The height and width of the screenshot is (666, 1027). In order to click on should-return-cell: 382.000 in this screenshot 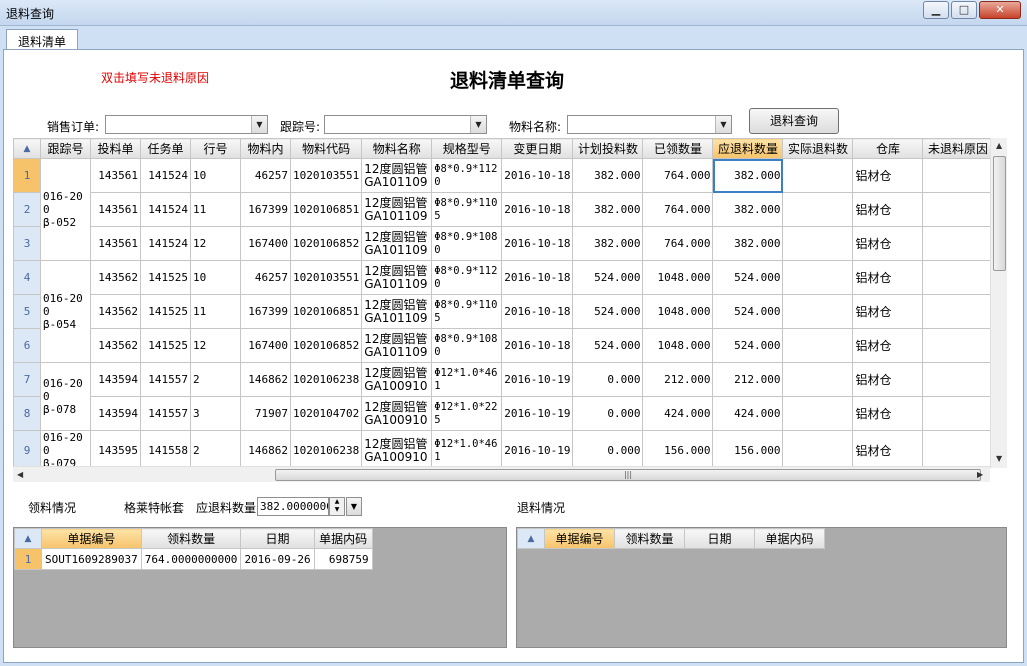, I will do `click(748, 209)`.